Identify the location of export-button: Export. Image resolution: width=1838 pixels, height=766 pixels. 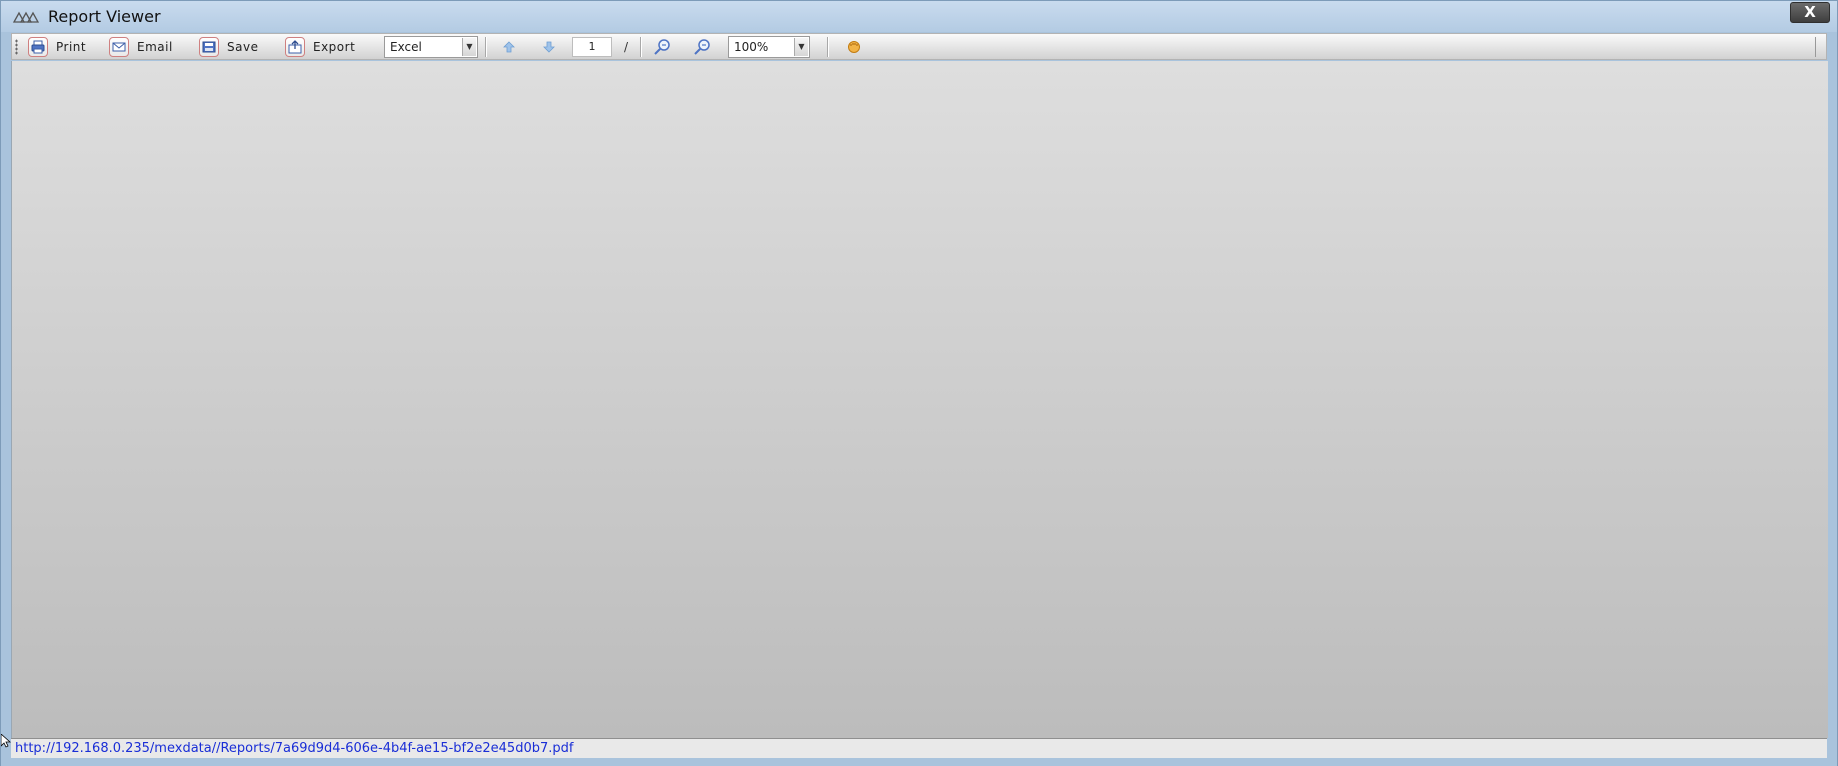
(320, 47).